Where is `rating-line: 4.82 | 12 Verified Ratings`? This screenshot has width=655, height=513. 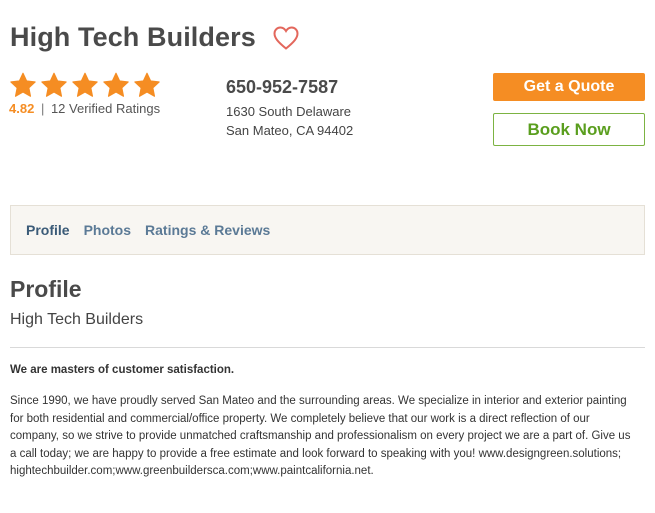 rating-line: 4.82 | 12 Verified Ratings is located at coordinates (85, 108).